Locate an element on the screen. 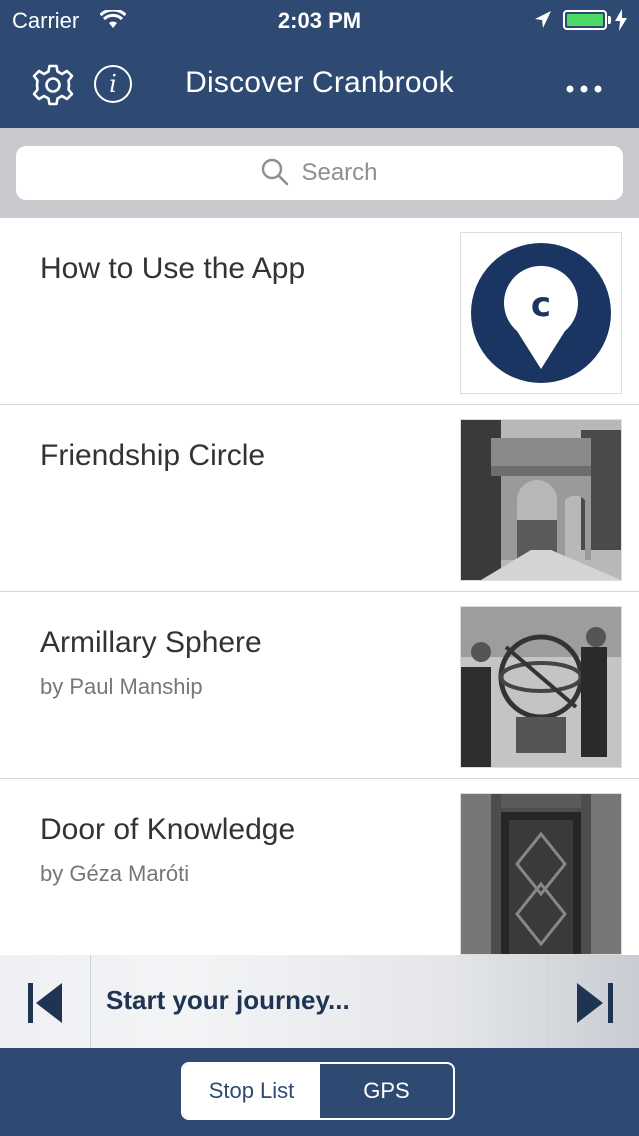 The image size is (639, 1136). logo-letter: c is located at coordinates (541, 305).